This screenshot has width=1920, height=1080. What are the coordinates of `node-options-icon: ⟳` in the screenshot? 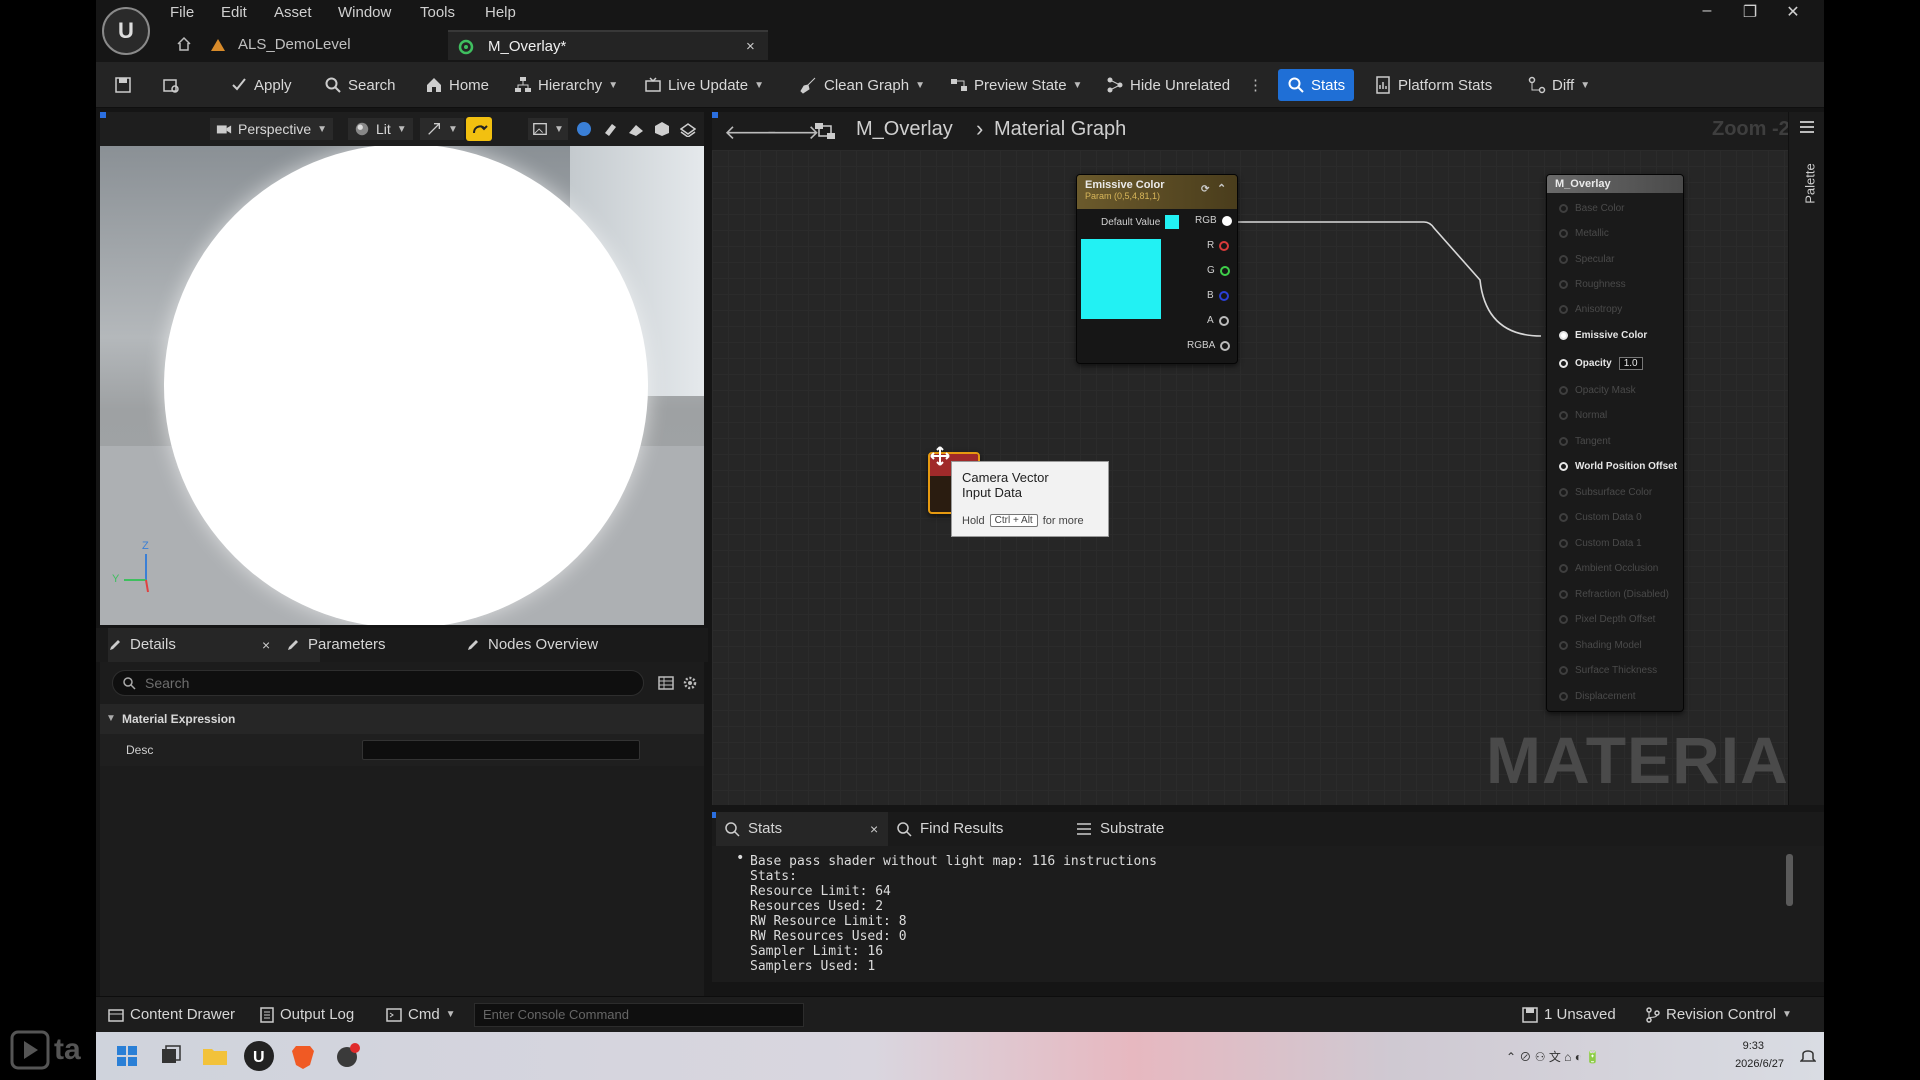 It's located at (1205, 189).